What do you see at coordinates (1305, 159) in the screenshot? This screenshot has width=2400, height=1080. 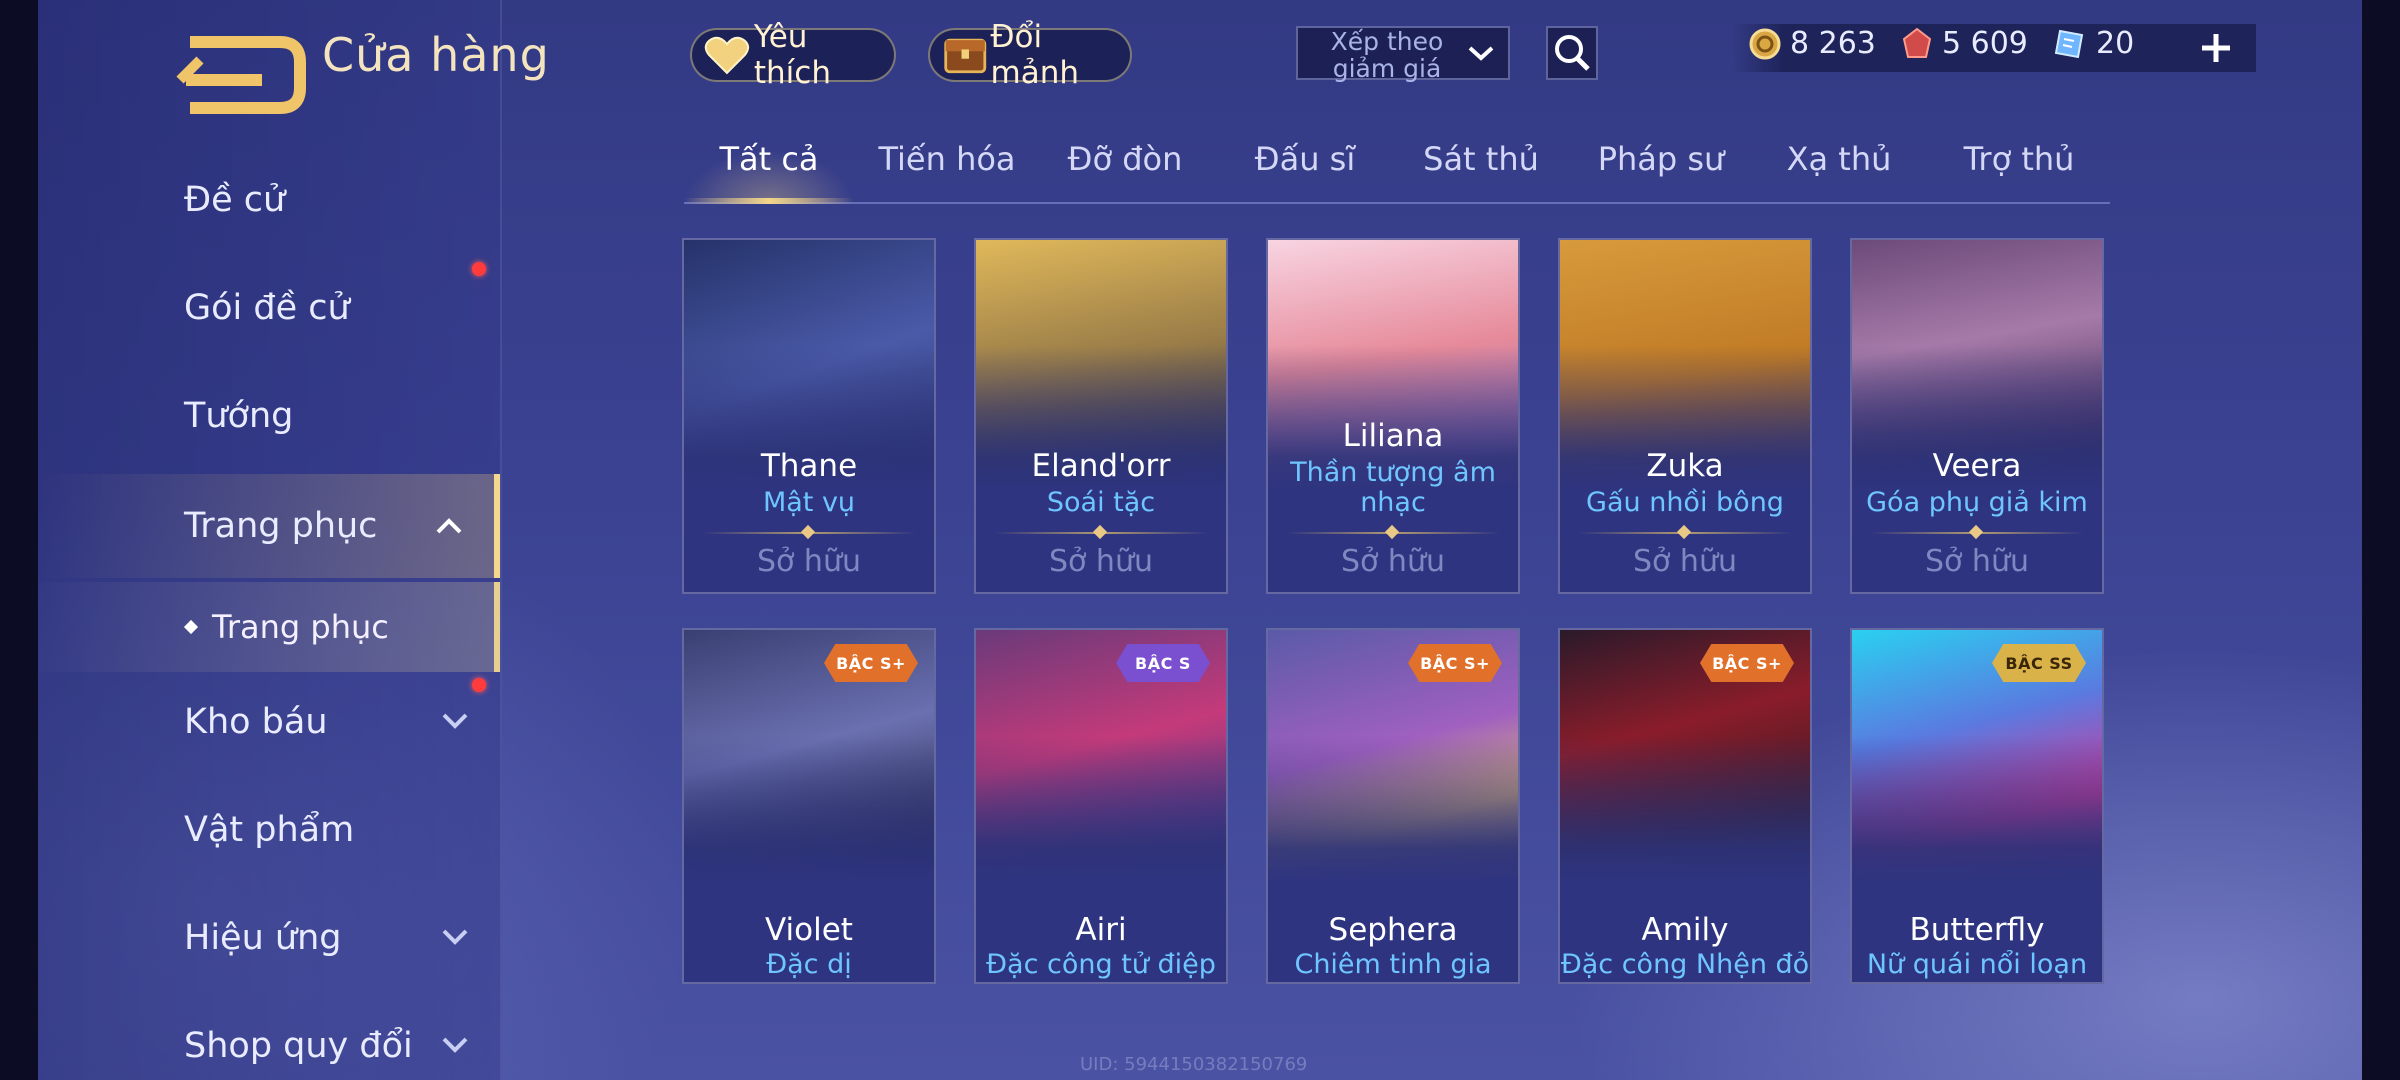 I see `tab-label: Đấu sĩ` at bounding box center [1305, 159].